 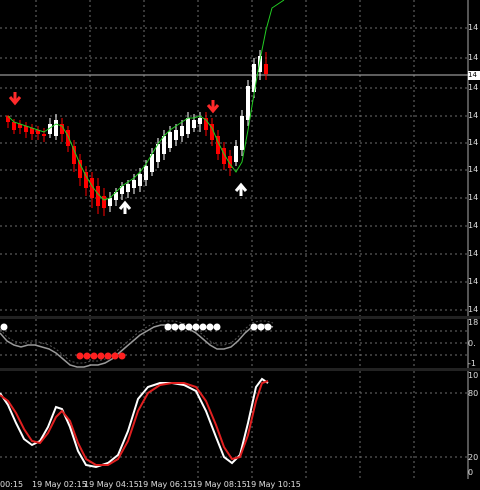 I want to click on time-label: 19 May 10:15, so click(x=273, y=484).